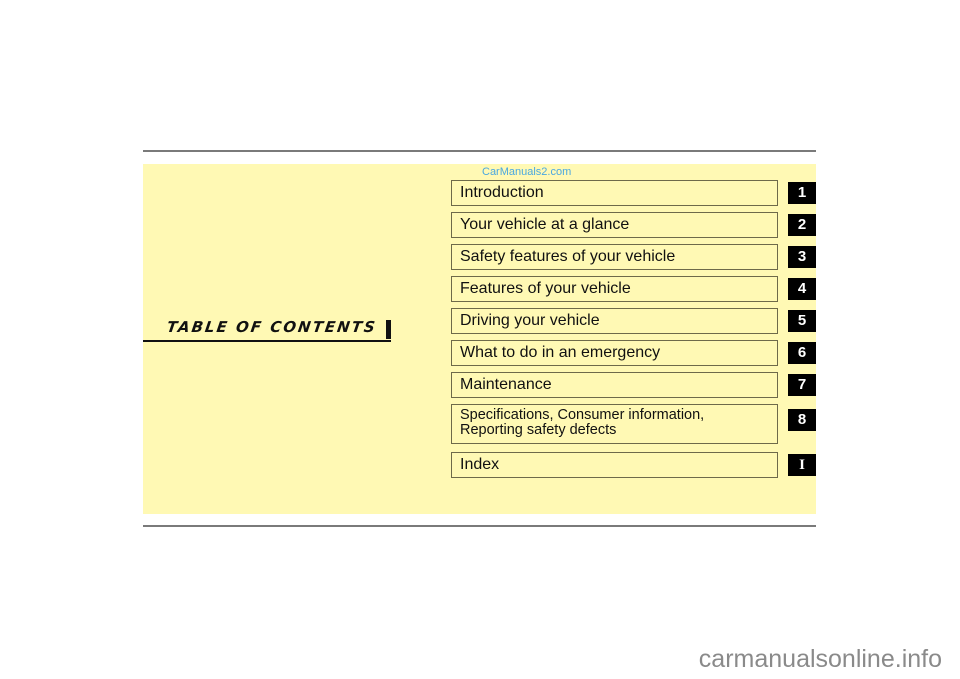  I want to click on top-rule, so click(479, 151).